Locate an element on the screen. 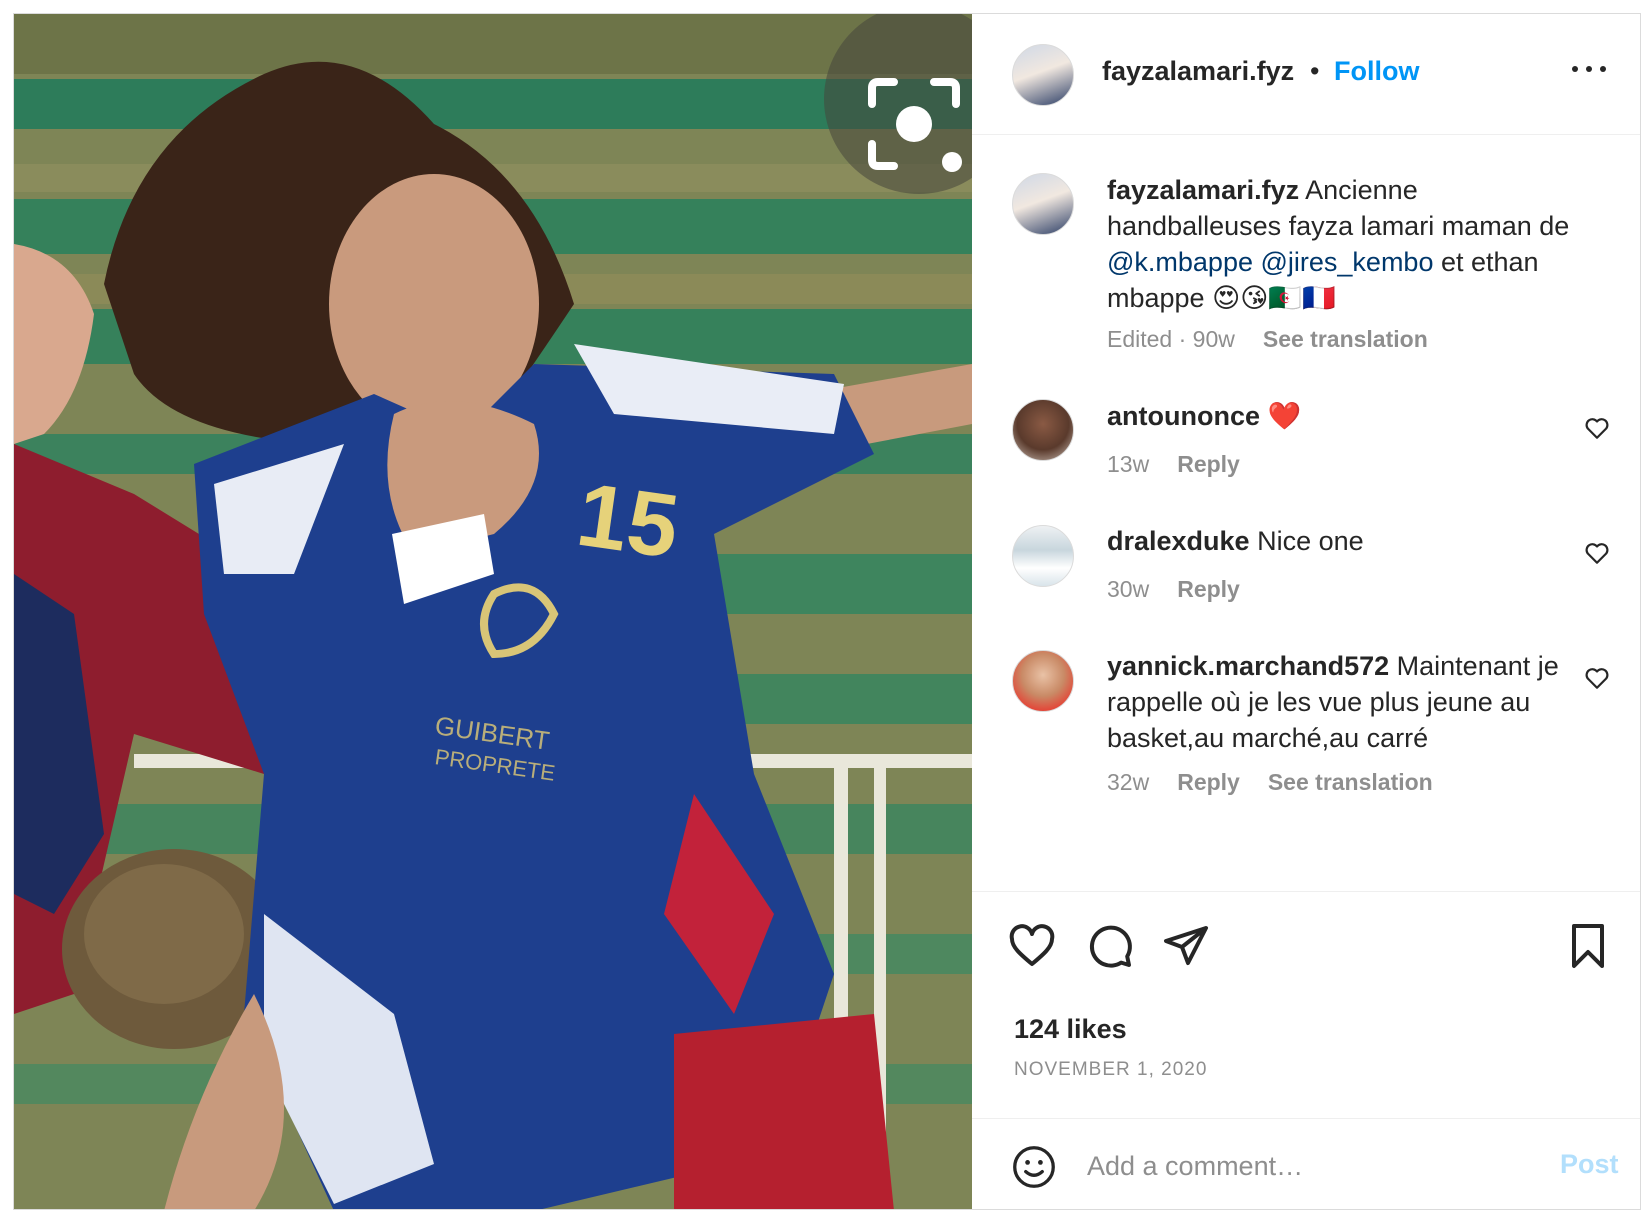 The width and height of the screenshot is (1650, 1210). author-avatar is located at coordinates (1043, 75).